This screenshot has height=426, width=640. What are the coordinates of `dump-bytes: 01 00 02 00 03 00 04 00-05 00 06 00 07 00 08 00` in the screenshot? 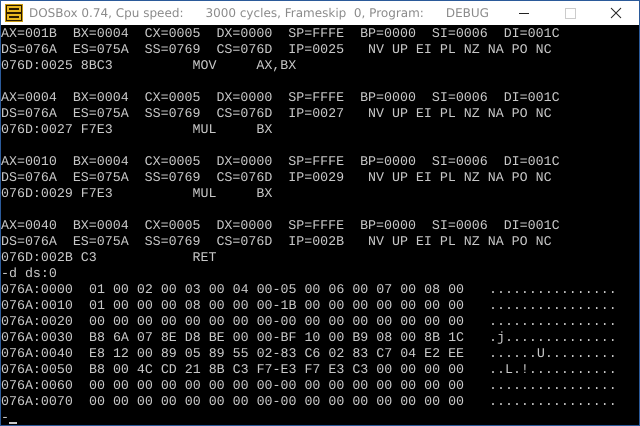 It's located at (277, 290).